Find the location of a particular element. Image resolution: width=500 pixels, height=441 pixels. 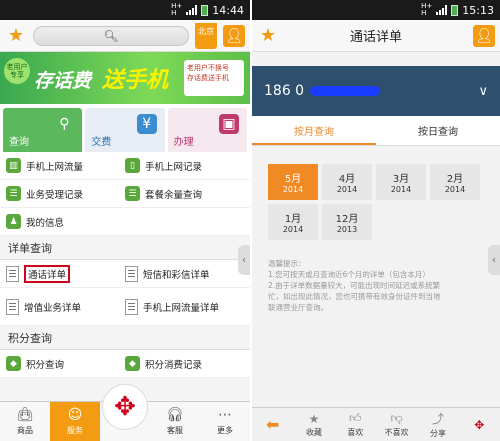

search-icon: 🔍︎ is located at coordinates (111, 35).